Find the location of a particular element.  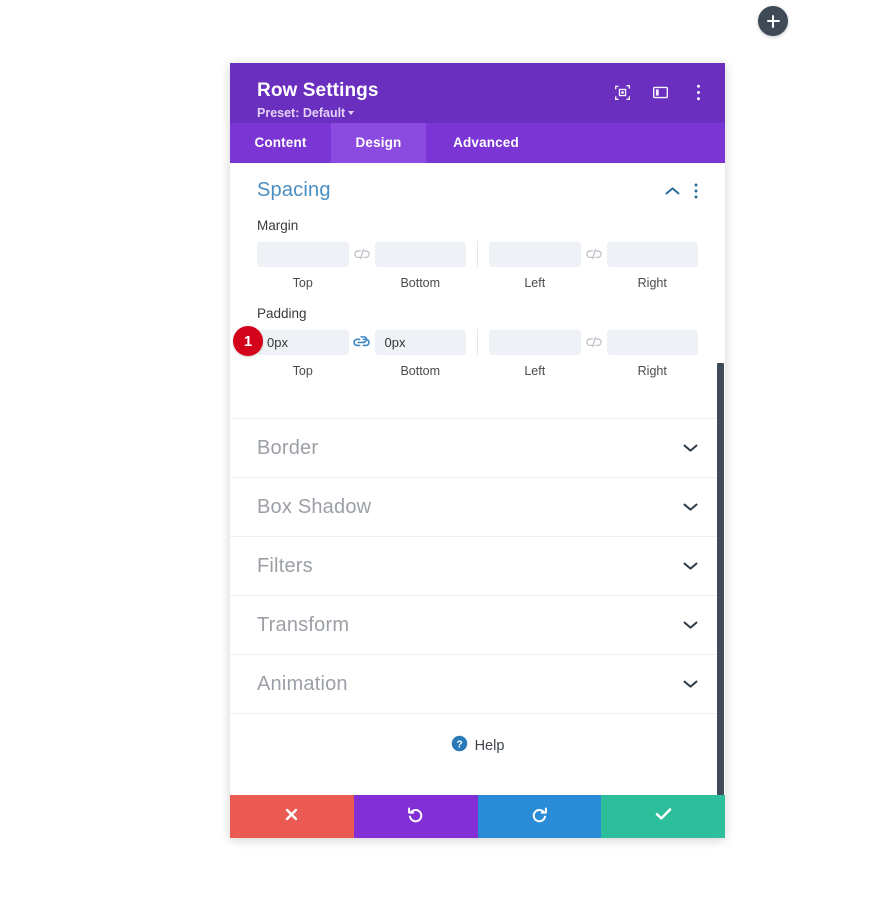

preset-label: Preset: Default is located at coordinates (301, 113).